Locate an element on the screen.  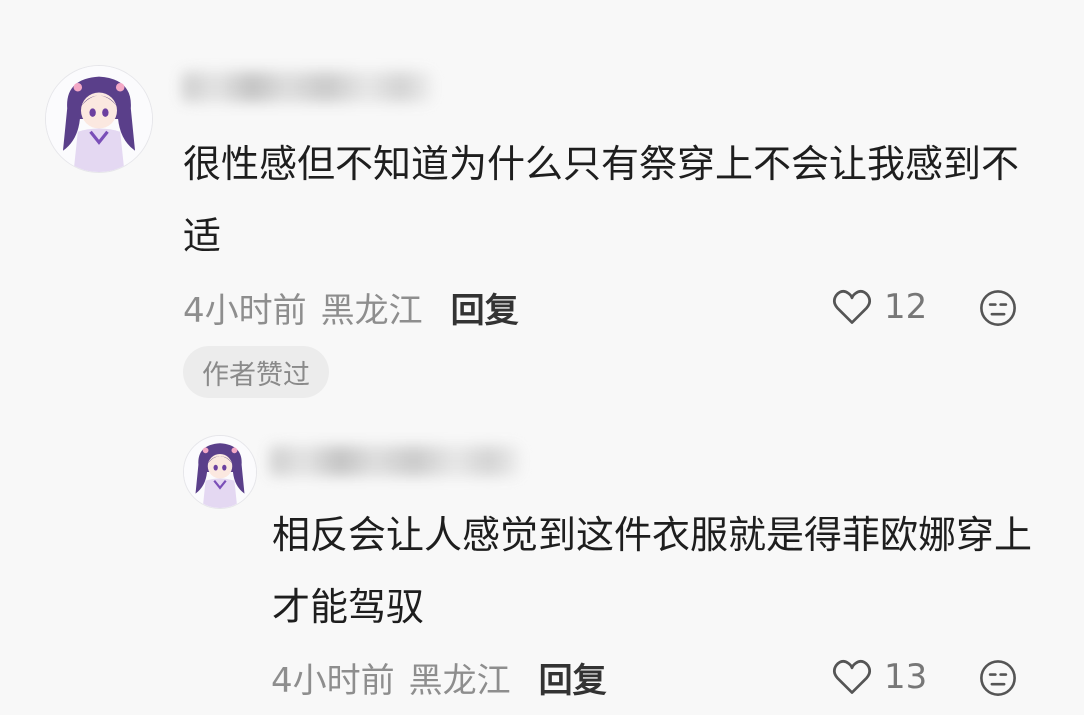
comment-text: 很性感但不知道为什么只有祭穿上不会让我感到不适 is located at coordinates (601, 200).